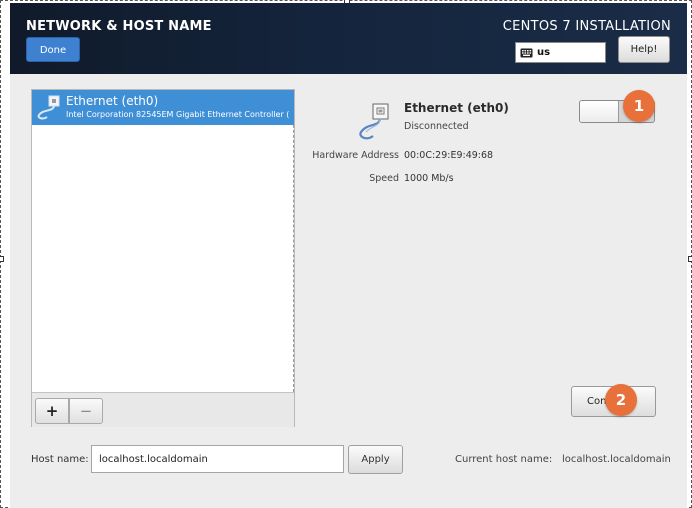  What do you see at coordinates (586, 26) in the screenshot?
I see `installation-title: CENTOS 7 INSTALLATION` at bounding box center [586, 26].